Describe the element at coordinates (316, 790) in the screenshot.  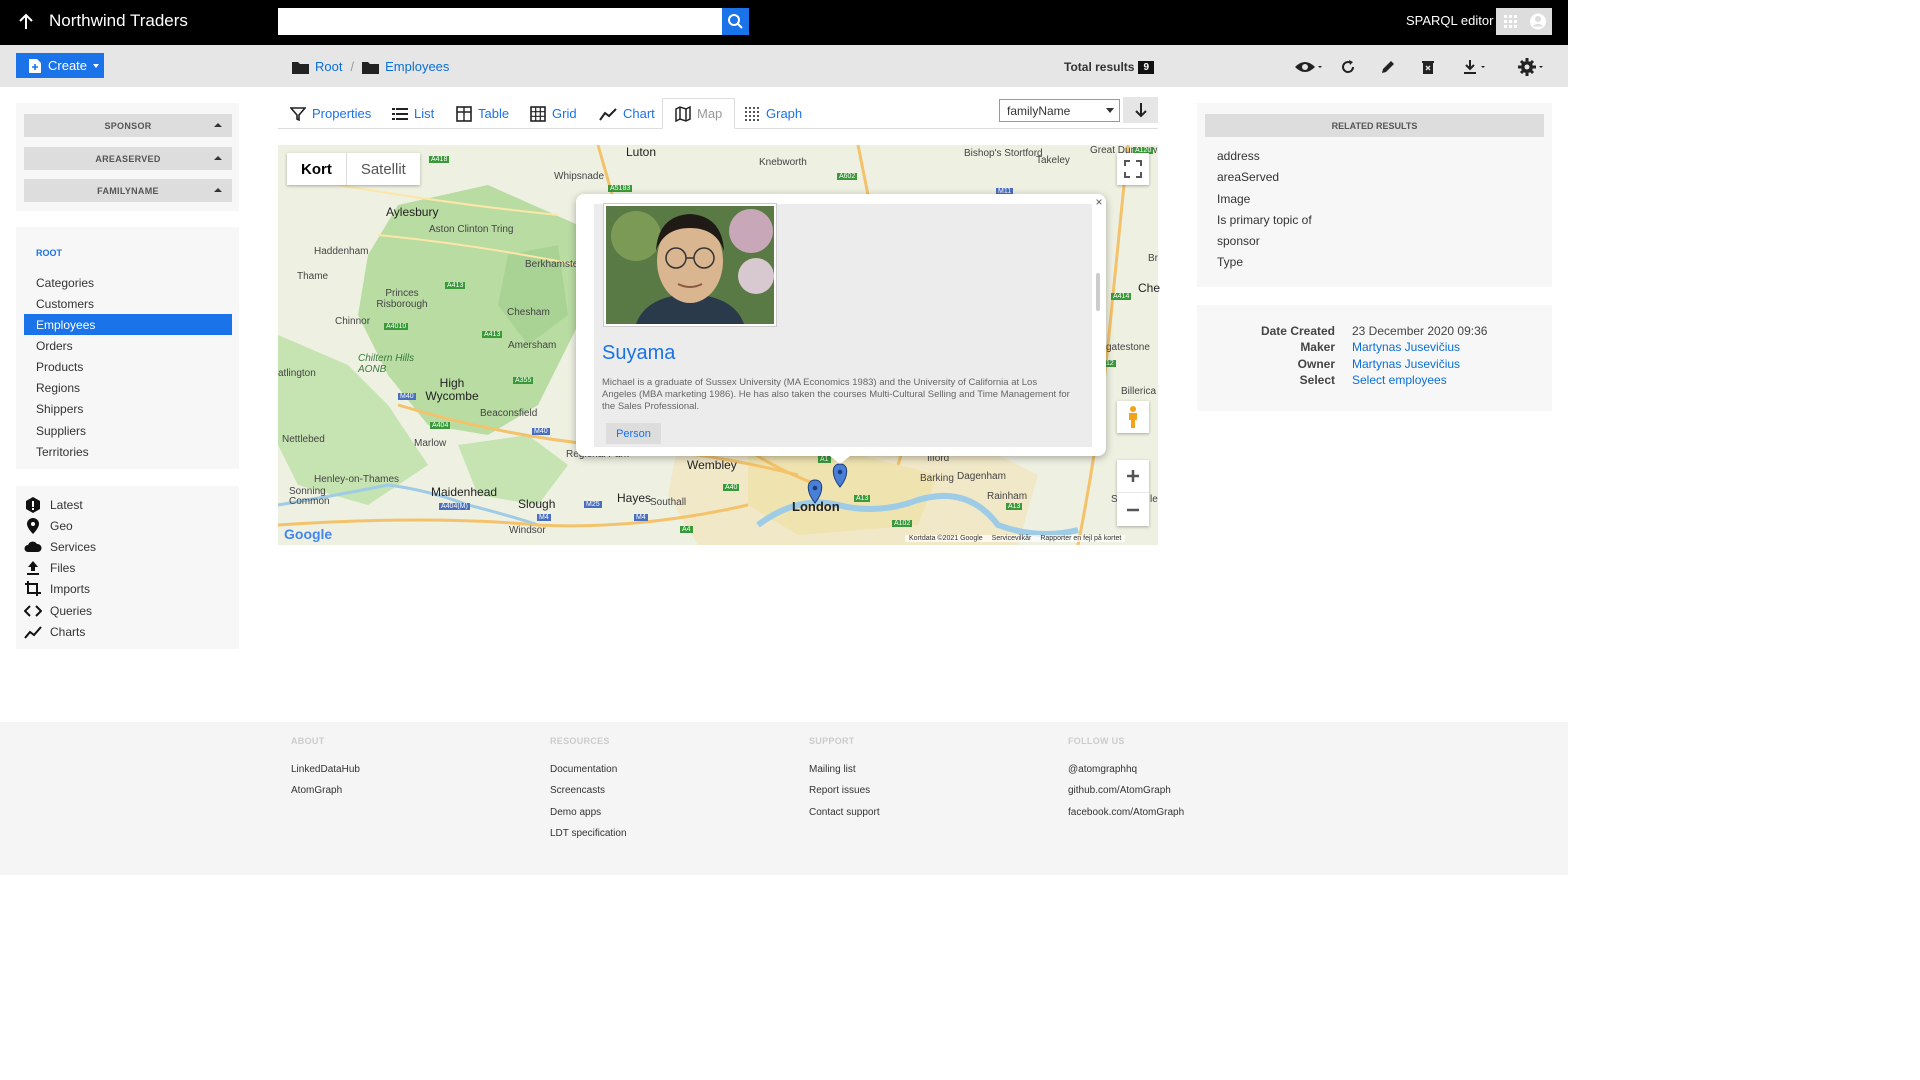
I see `footer-link: AtomGraph` at that location.